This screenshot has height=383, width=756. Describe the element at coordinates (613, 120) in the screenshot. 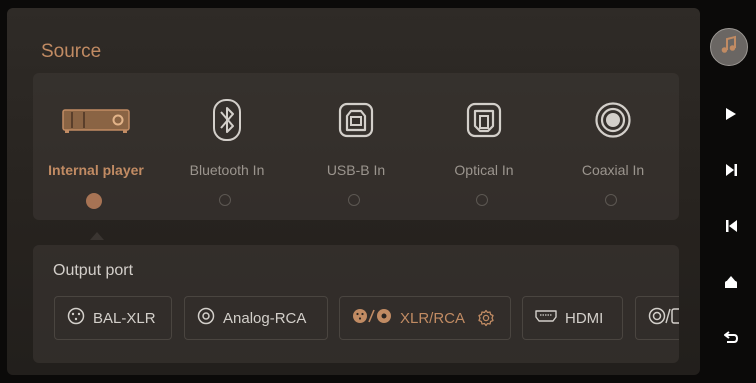

I see `coaxial-icon` at that location.